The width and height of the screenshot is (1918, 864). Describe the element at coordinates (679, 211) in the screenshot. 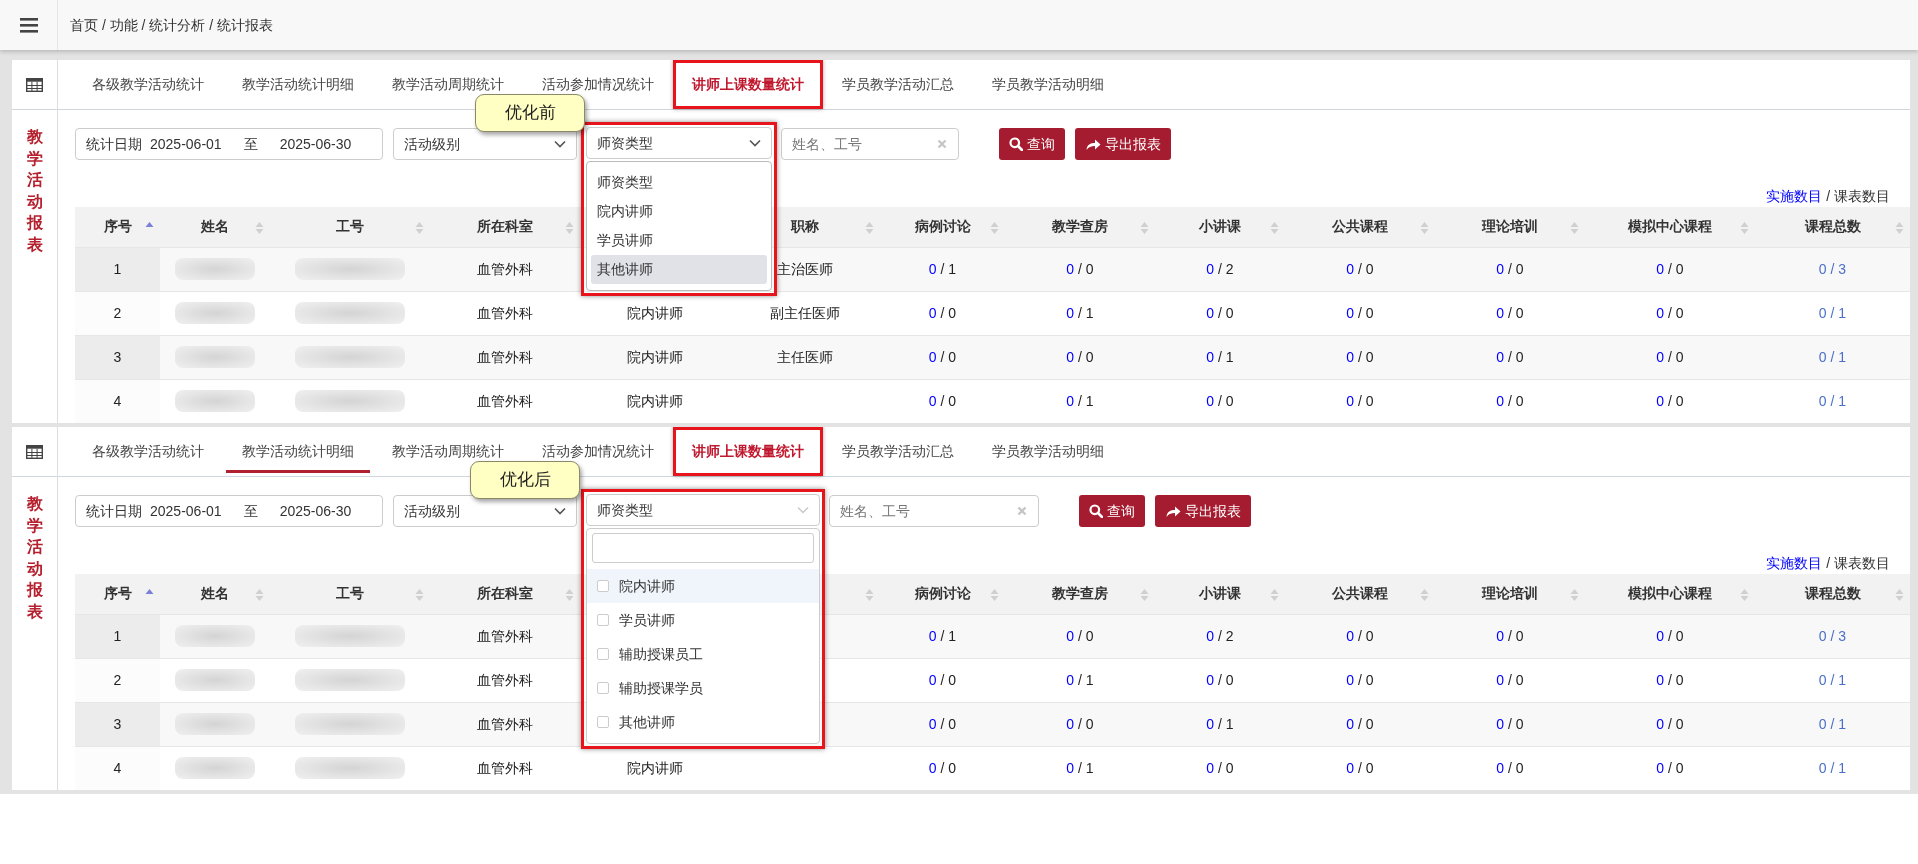

I see `dropdown-option: 院内讲师` at that location.